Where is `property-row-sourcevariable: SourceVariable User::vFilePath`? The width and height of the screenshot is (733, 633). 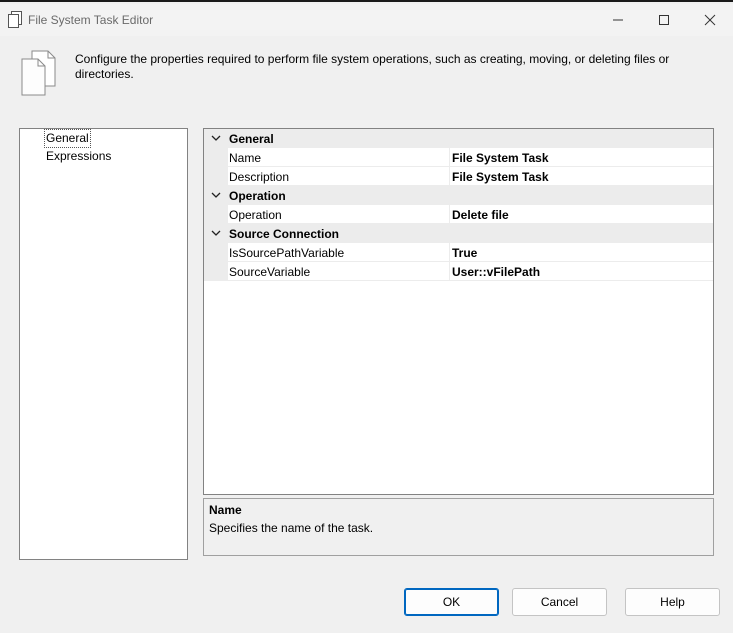
property-row-sourcevariable: SourceVariable User::vFilePath is located at coordinates (458, 271).